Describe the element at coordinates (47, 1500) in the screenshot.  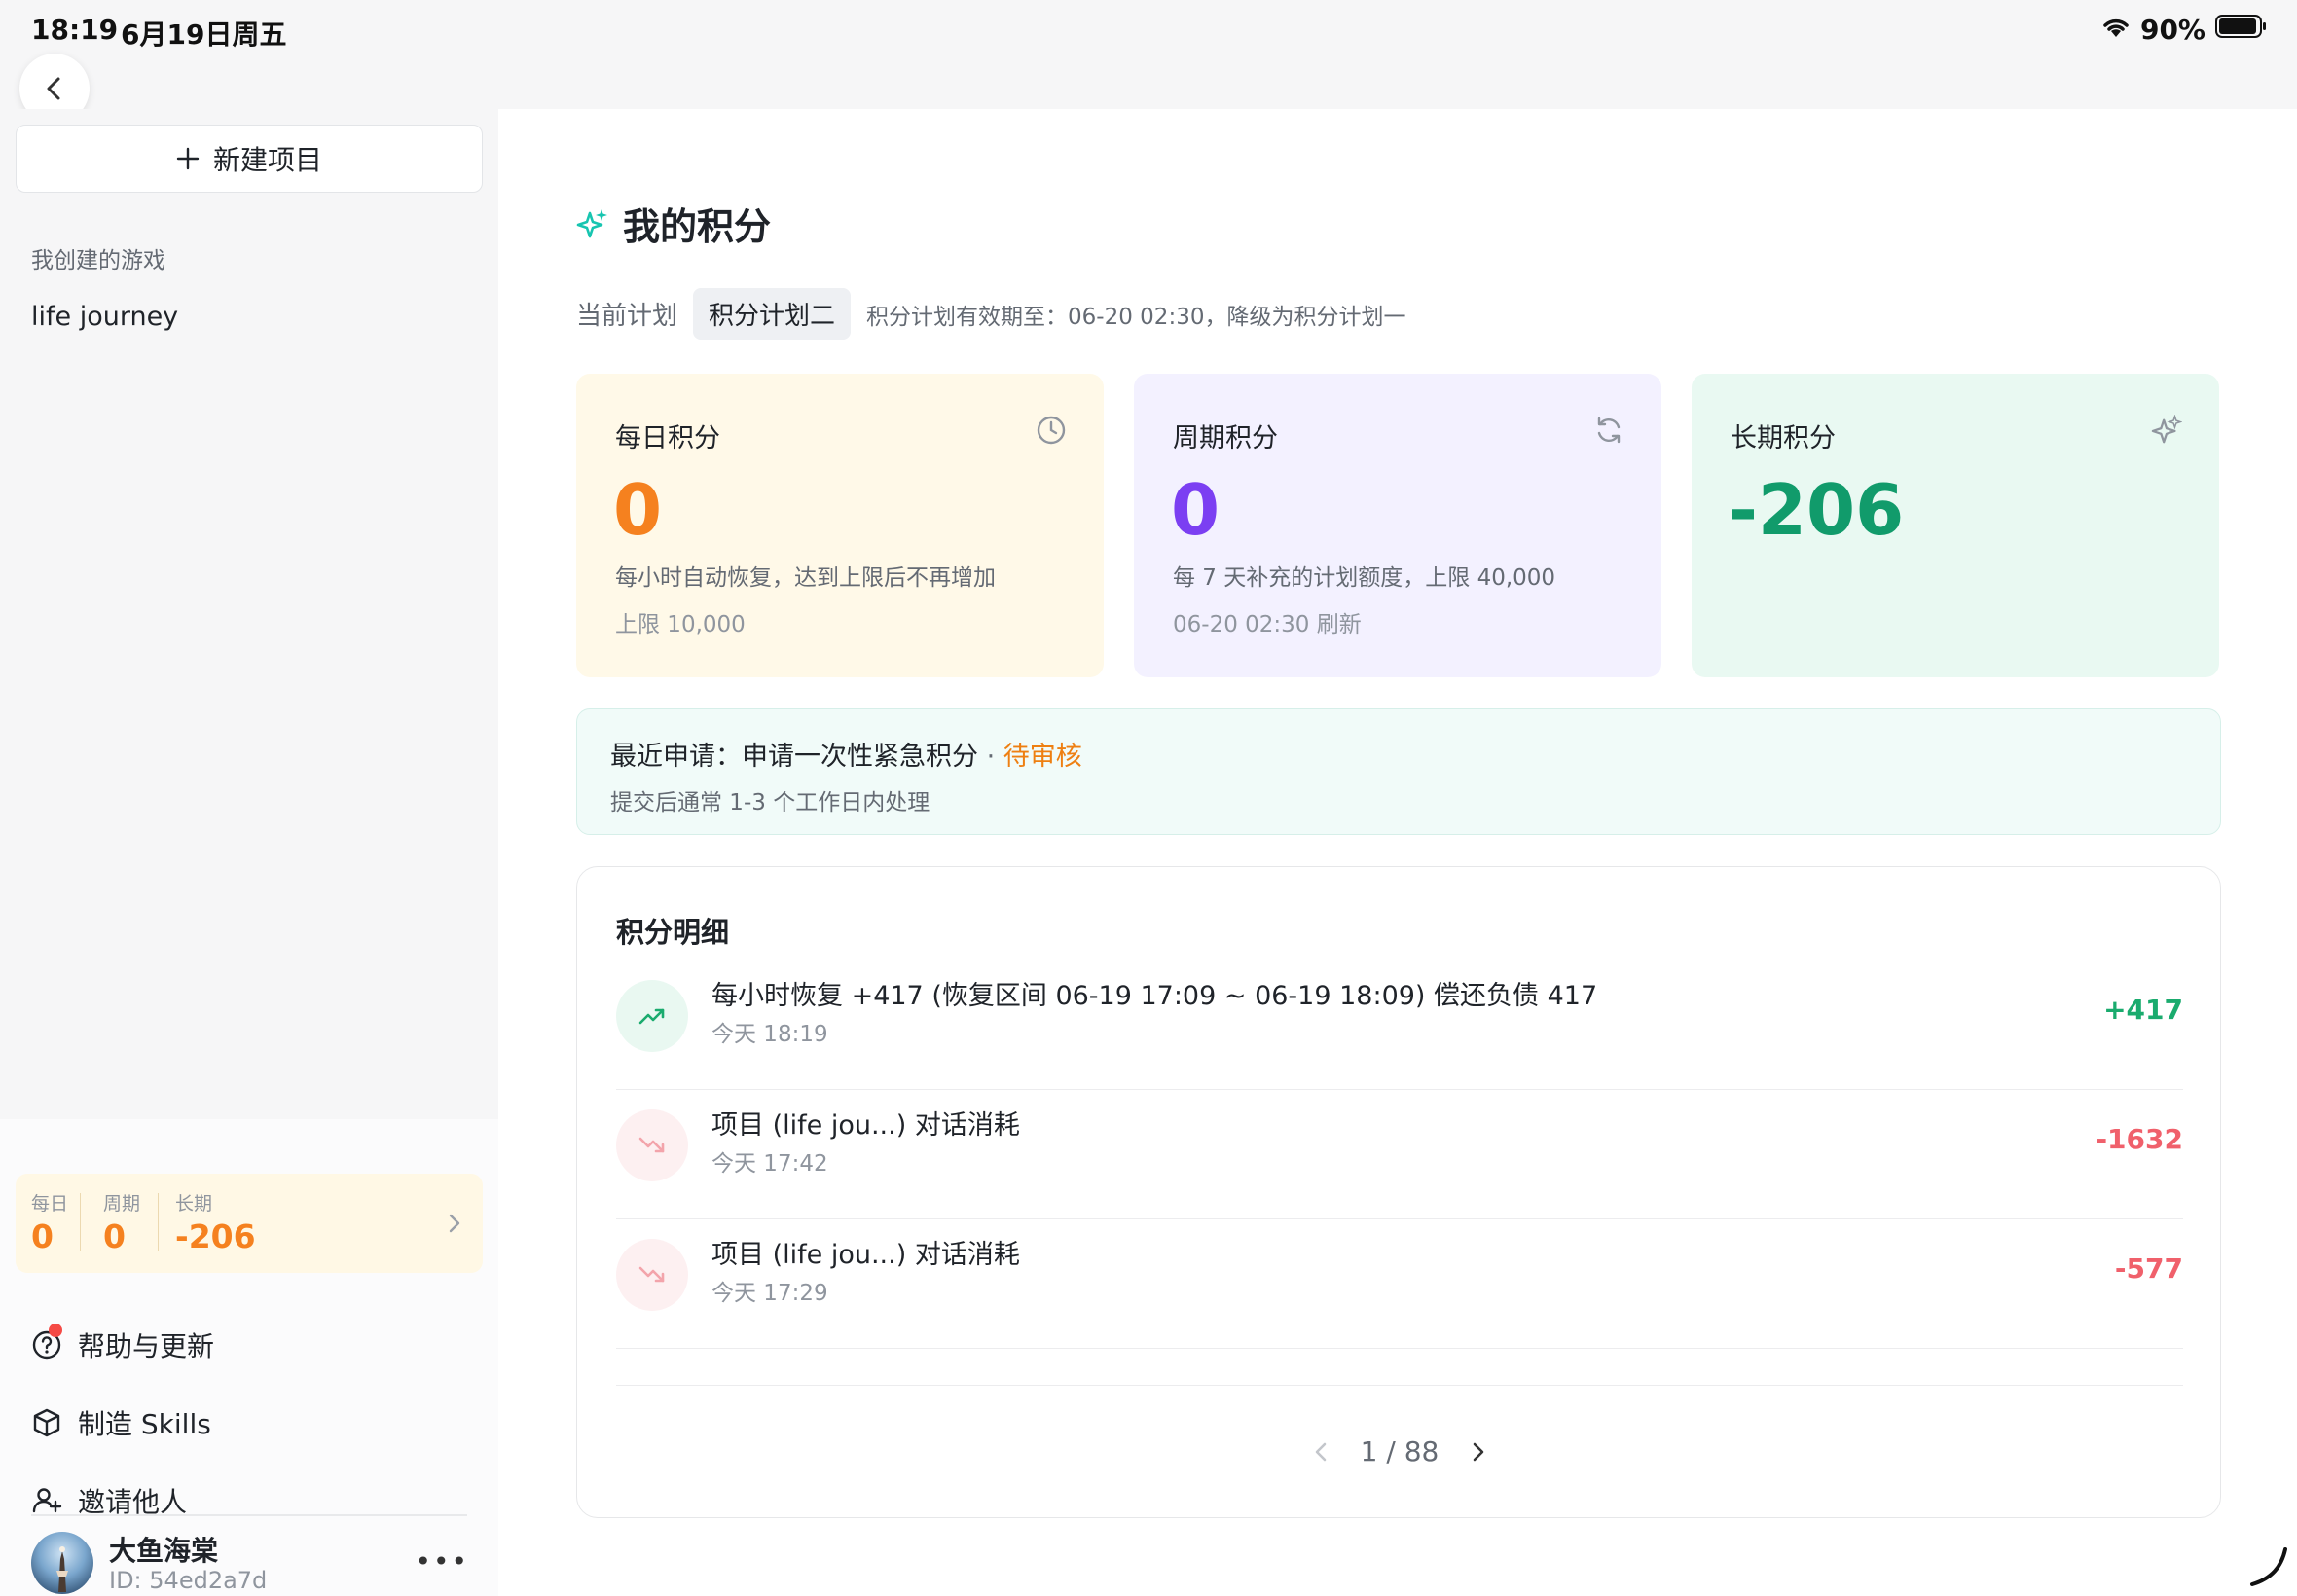
I see `user-plus-icon` at that location.